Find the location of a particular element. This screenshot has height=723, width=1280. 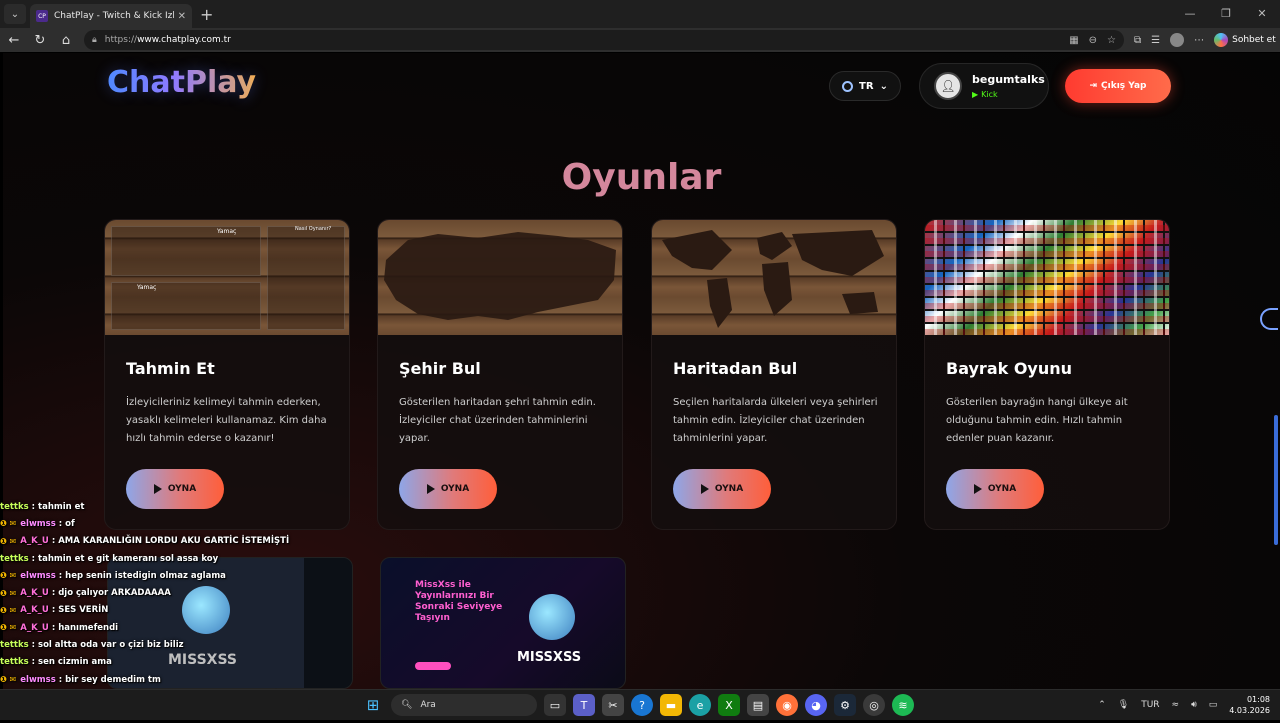

discord-icon: ◕ is located at coordinates (816, 705).